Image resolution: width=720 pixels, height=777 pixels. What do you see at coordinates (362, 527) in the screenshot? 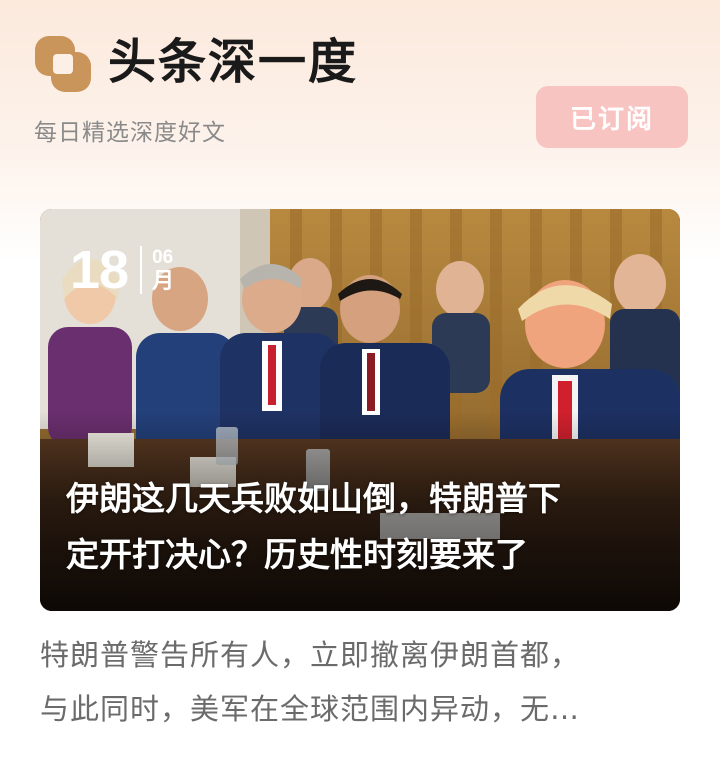
I see `article-title: 伊朗这几天兵败如山倒，特朗普下 定开打决心？历史性时刻要来了` at bounding box center [362, 527].